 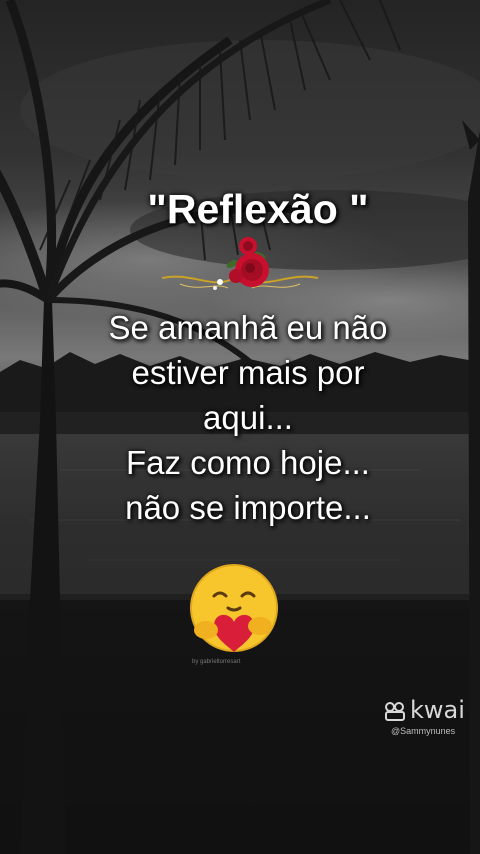 I want to click on kwai-watermark: kwai, so click(x=427, y=710).